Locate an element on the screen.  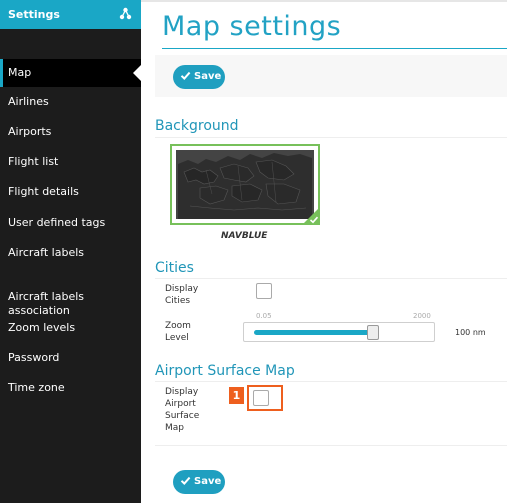
step-marker-badge: 1 is located at coordinates (236, 395).